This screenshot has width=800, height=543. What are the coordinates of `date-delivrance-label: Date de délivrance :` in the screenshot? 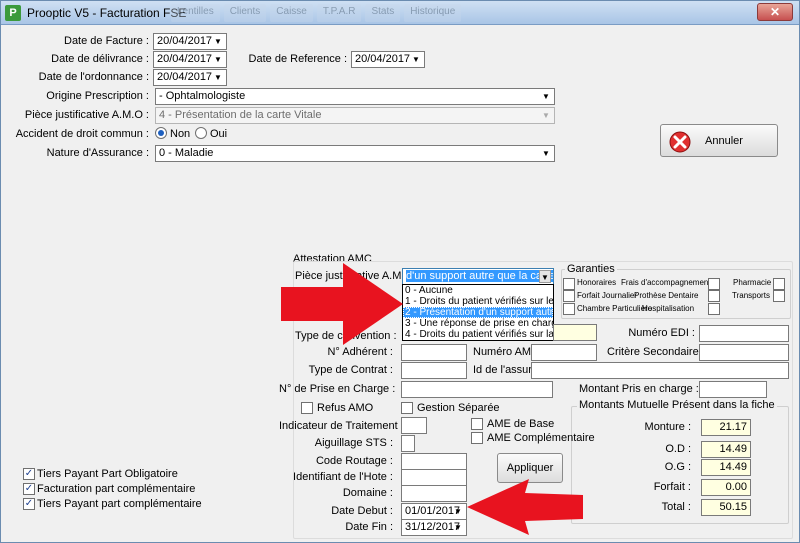 It's located at (100, 59).